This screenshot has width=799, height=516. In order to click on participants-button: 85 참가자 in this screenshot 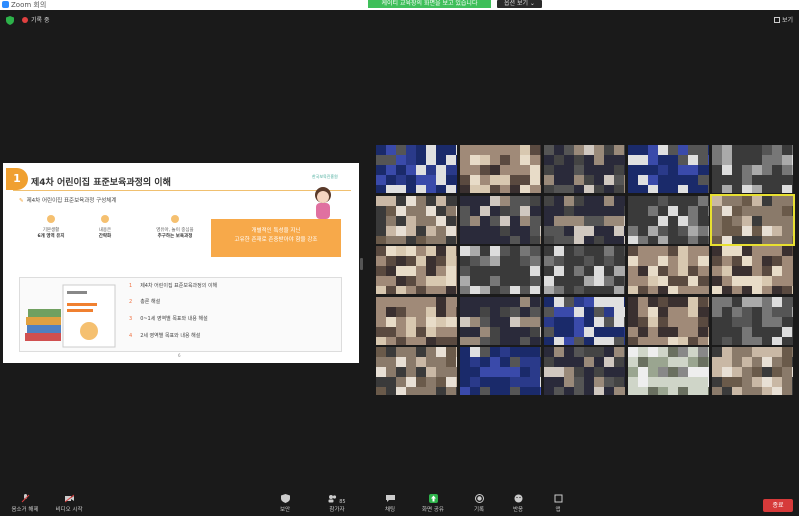, I will do `click(337, 503)`.